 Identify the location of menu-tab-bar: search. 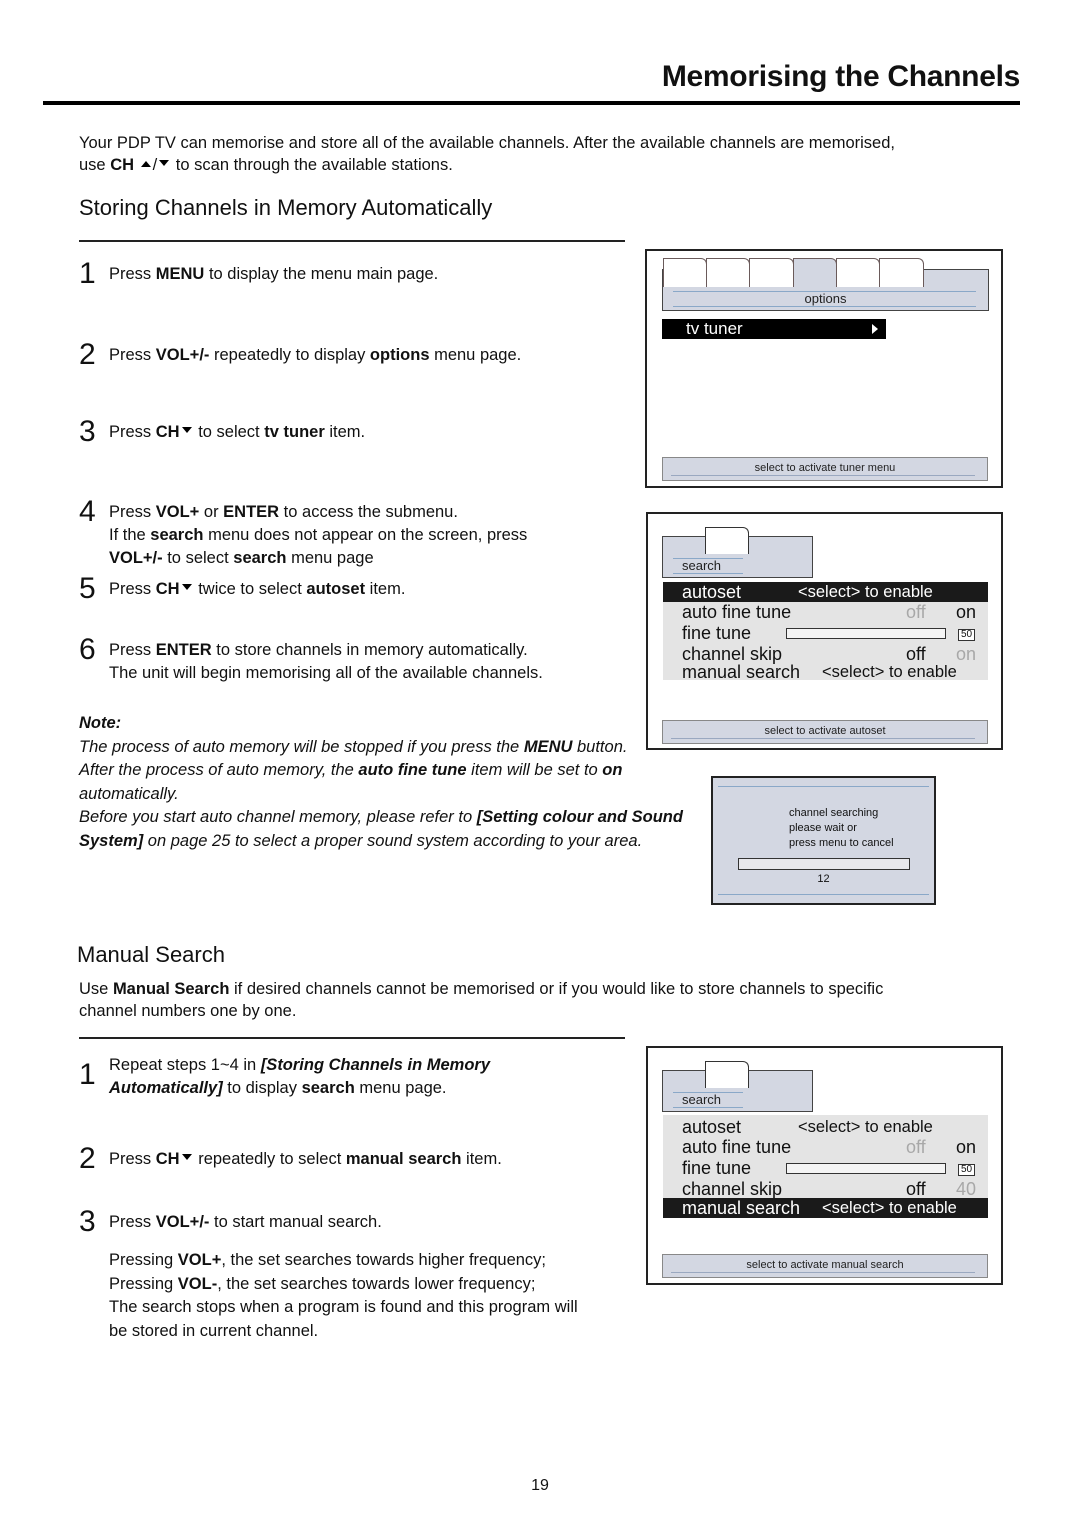
(737, 552).